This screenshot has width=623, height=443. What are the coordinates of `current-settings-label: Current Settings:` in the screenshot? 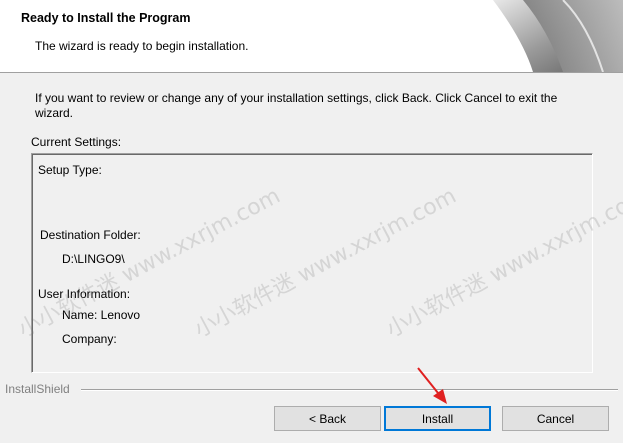 It's located at (76, 142).